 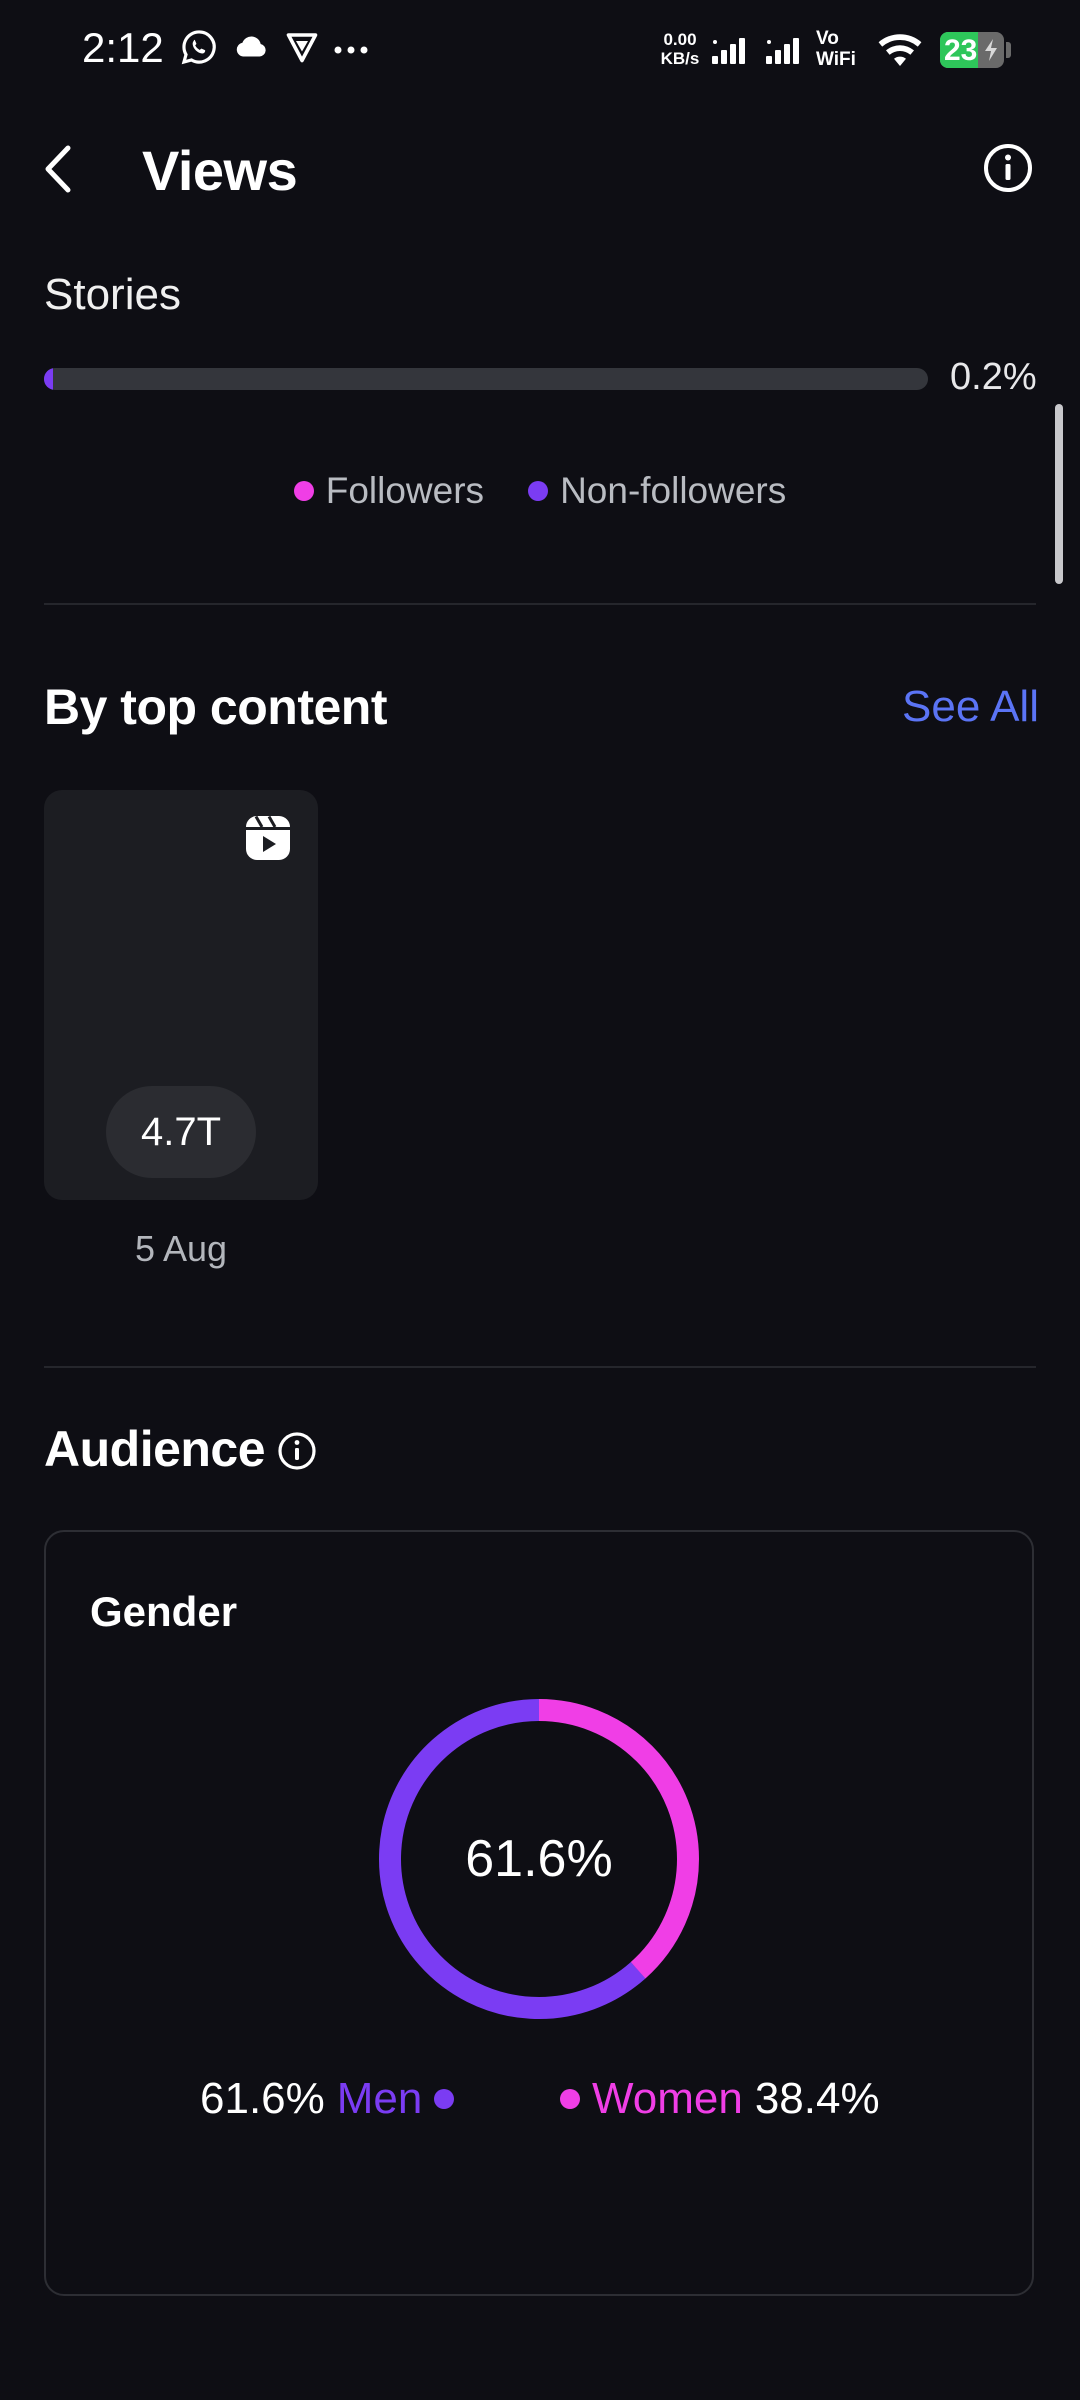 What do you see at coordinates (303, 491) in the screenshot?
I see `followers-dot` at bounding box center [303, 491].